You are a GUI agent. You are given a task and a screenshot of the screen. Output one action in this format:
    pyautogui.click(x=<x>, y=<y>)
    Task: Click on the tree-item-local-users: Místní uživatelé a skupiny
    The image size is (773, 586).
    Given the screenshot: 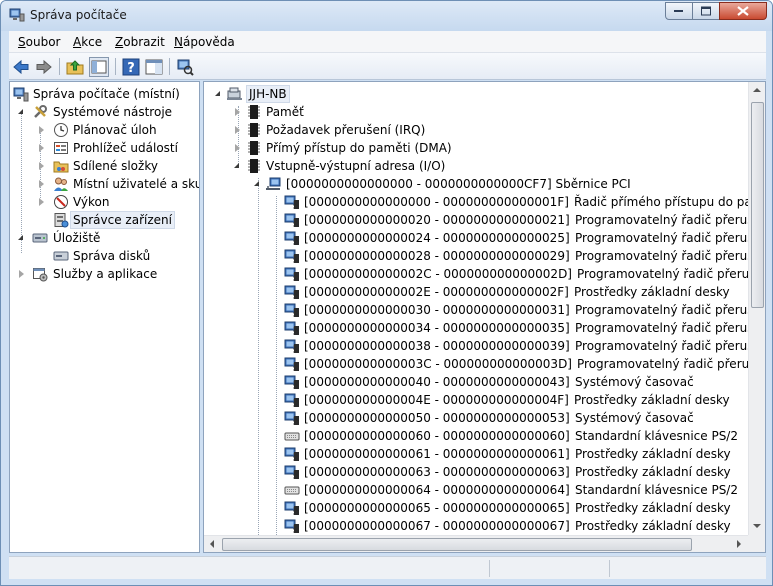 What is the action you would take?
    pyautogui.click(x=104, y=184)
    